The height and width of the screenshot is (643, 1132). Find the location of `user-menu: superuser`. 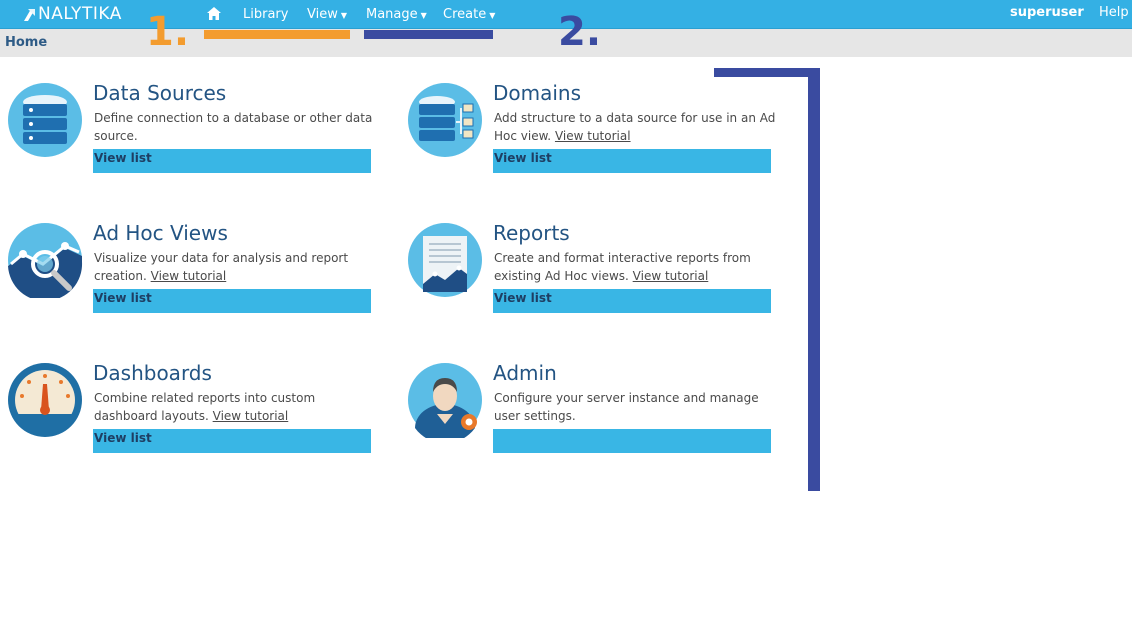

user-menu: superuser is located at coordinates (1047, 12).